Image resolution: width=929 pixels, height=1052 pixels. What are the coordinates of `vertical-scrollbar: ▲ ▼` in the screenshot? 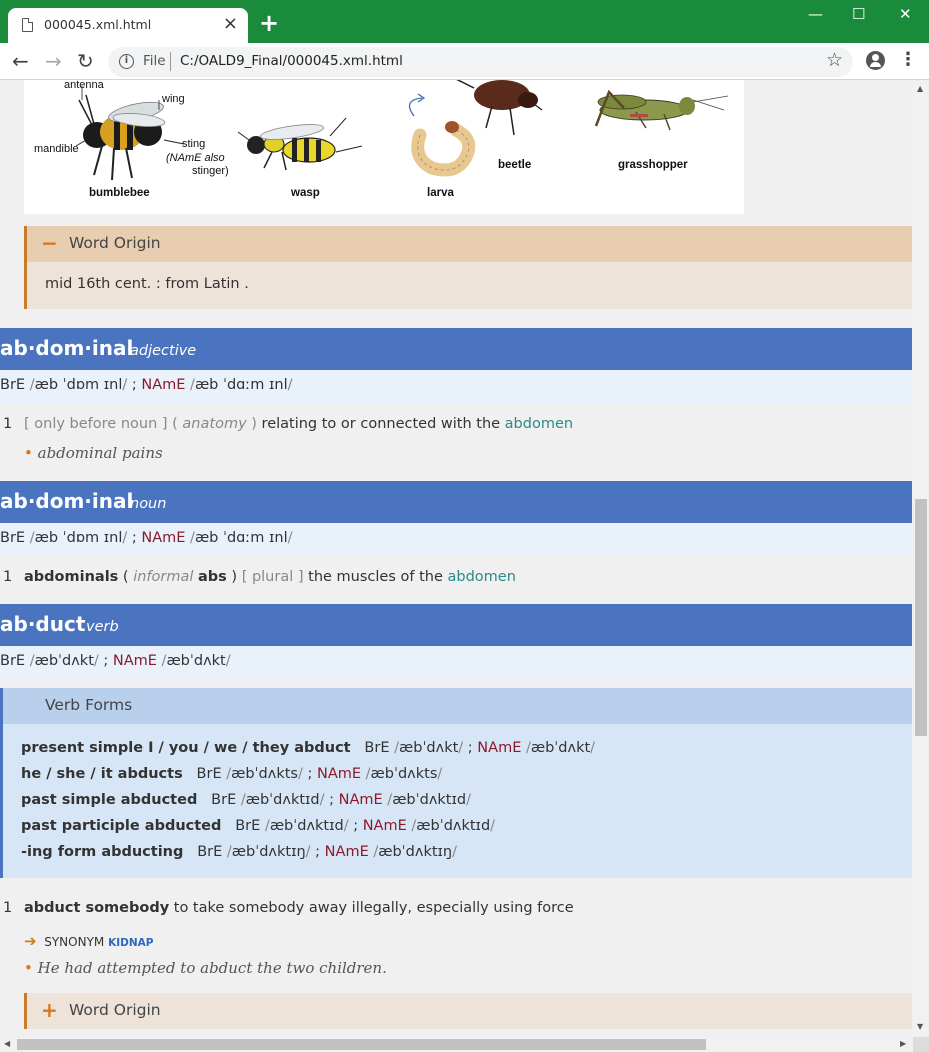 It's located at (921, 558).